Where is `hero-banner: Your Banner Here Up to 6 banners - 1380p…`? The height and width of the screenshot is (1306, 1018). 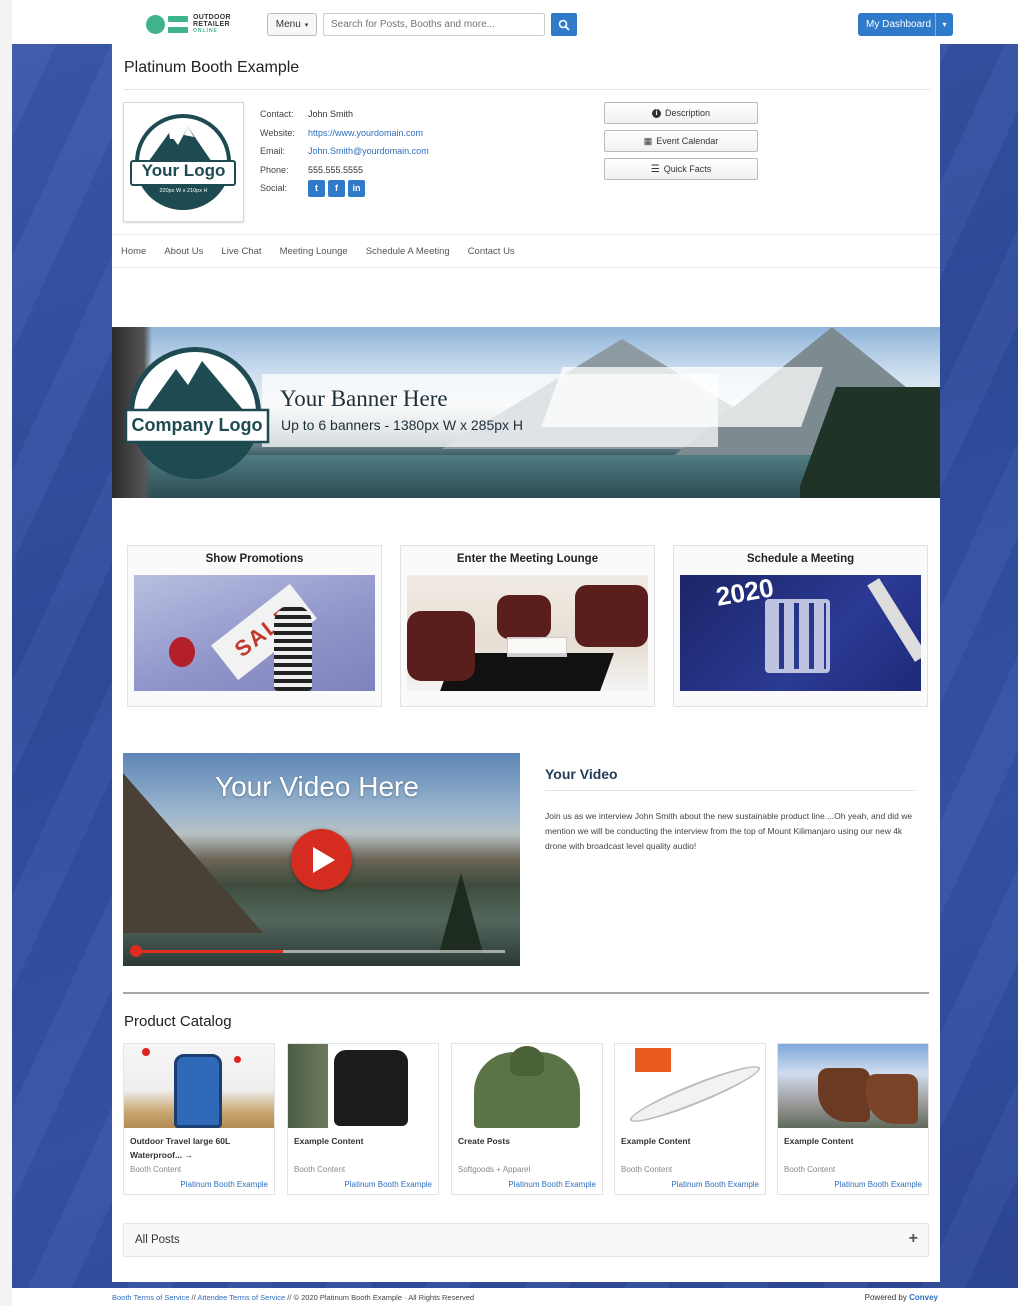 hero-banner: Your Banner Here Up to 6 banners - 1380p… is located at coordinates (526, 412).